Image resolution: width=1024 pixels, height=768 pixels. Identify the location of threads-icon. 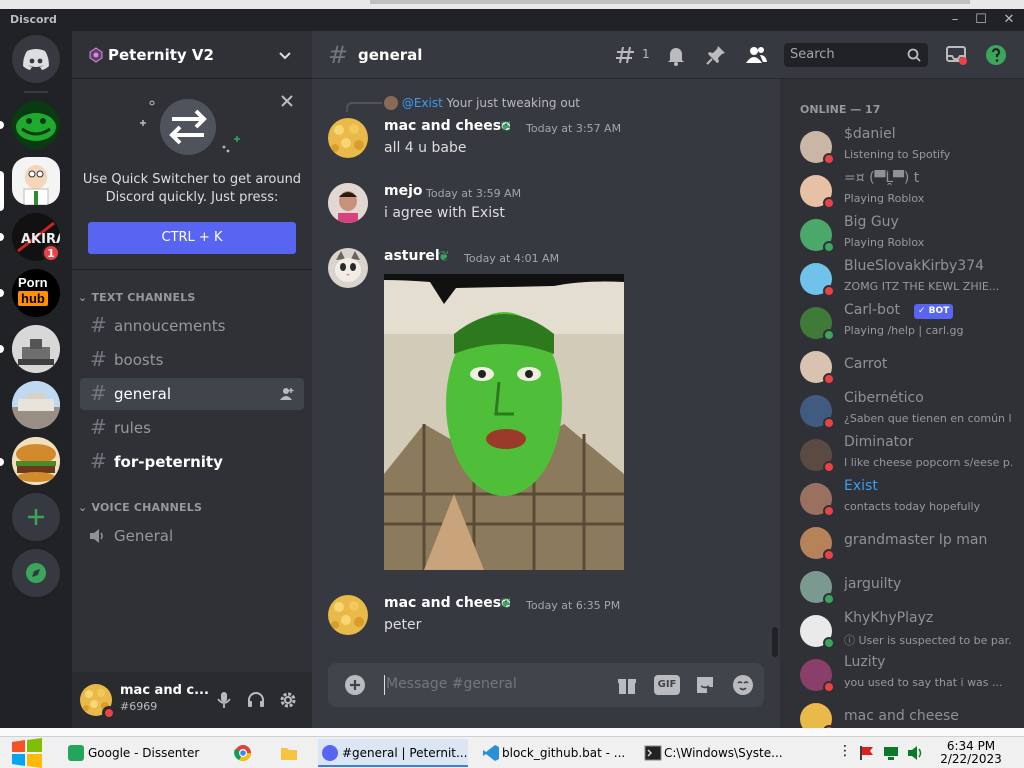
(626, 55).